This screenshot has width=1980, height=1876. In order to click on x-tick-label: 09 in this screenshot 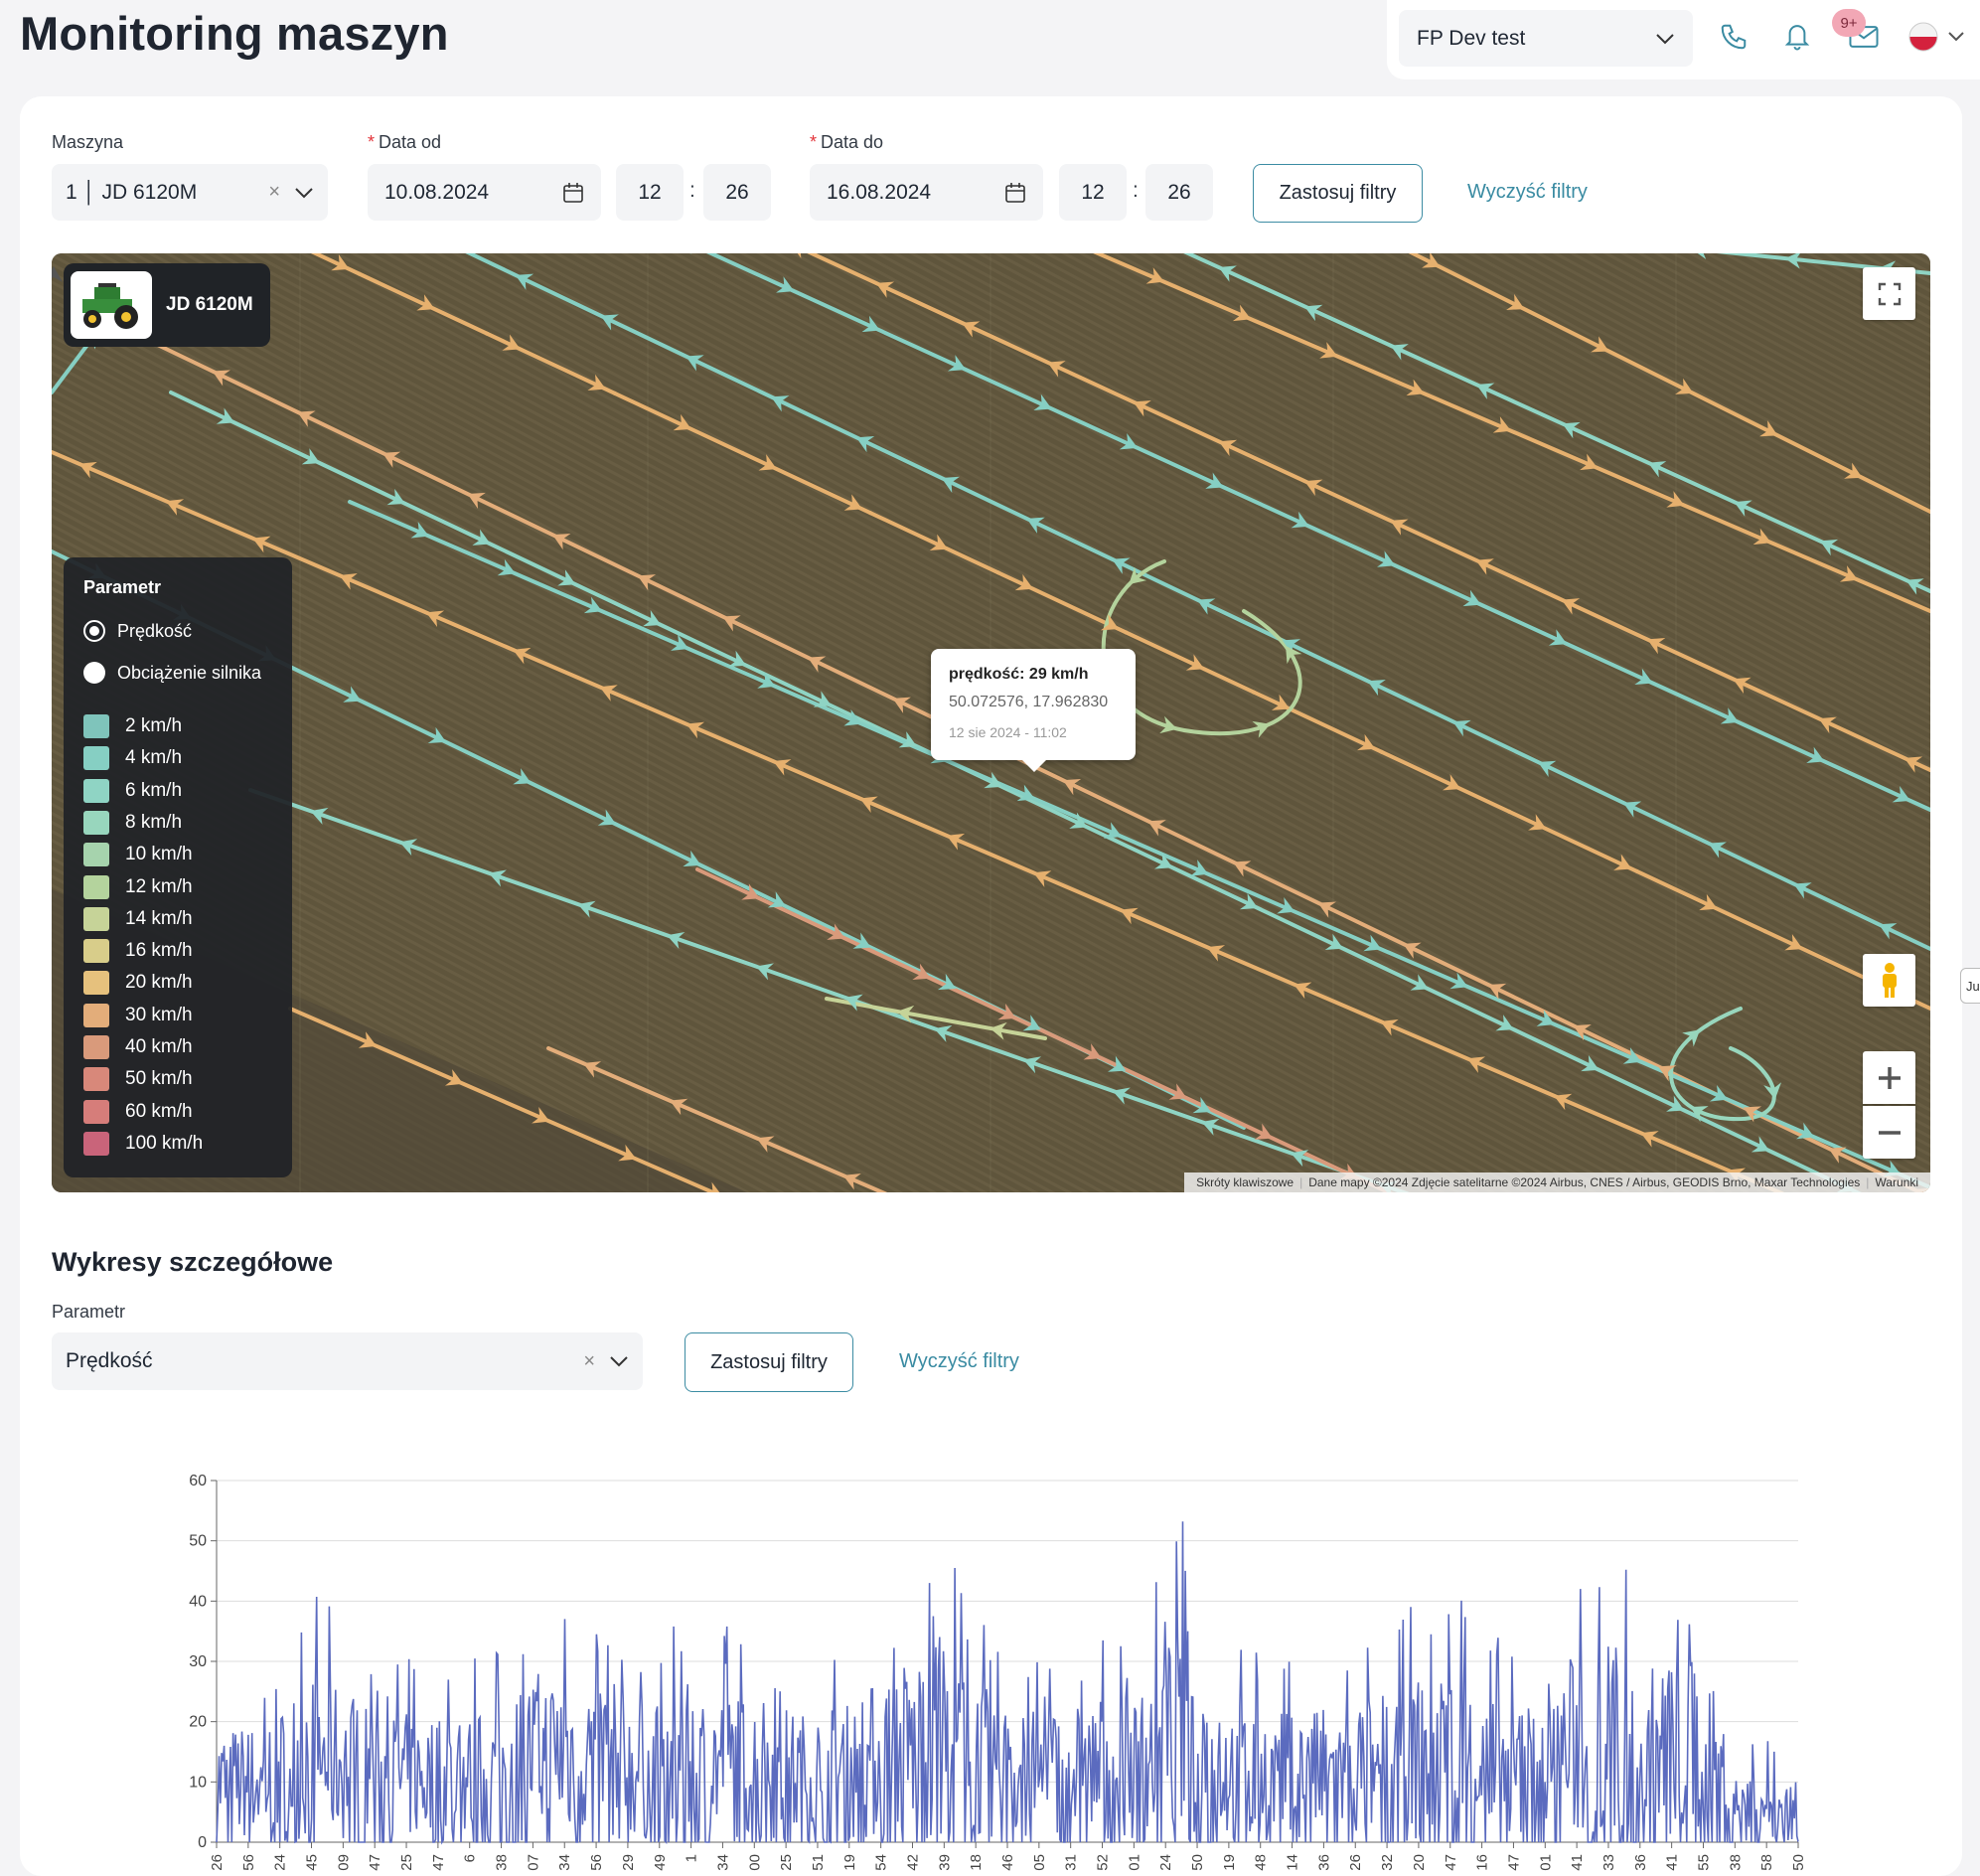, I will do `click(344, 1862)`.